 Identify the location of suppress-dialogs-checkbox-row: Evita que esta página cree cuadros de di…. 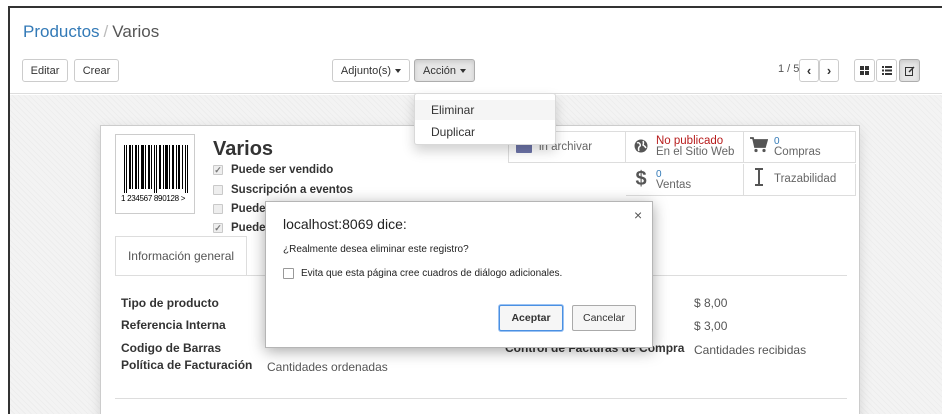
(422, 273).